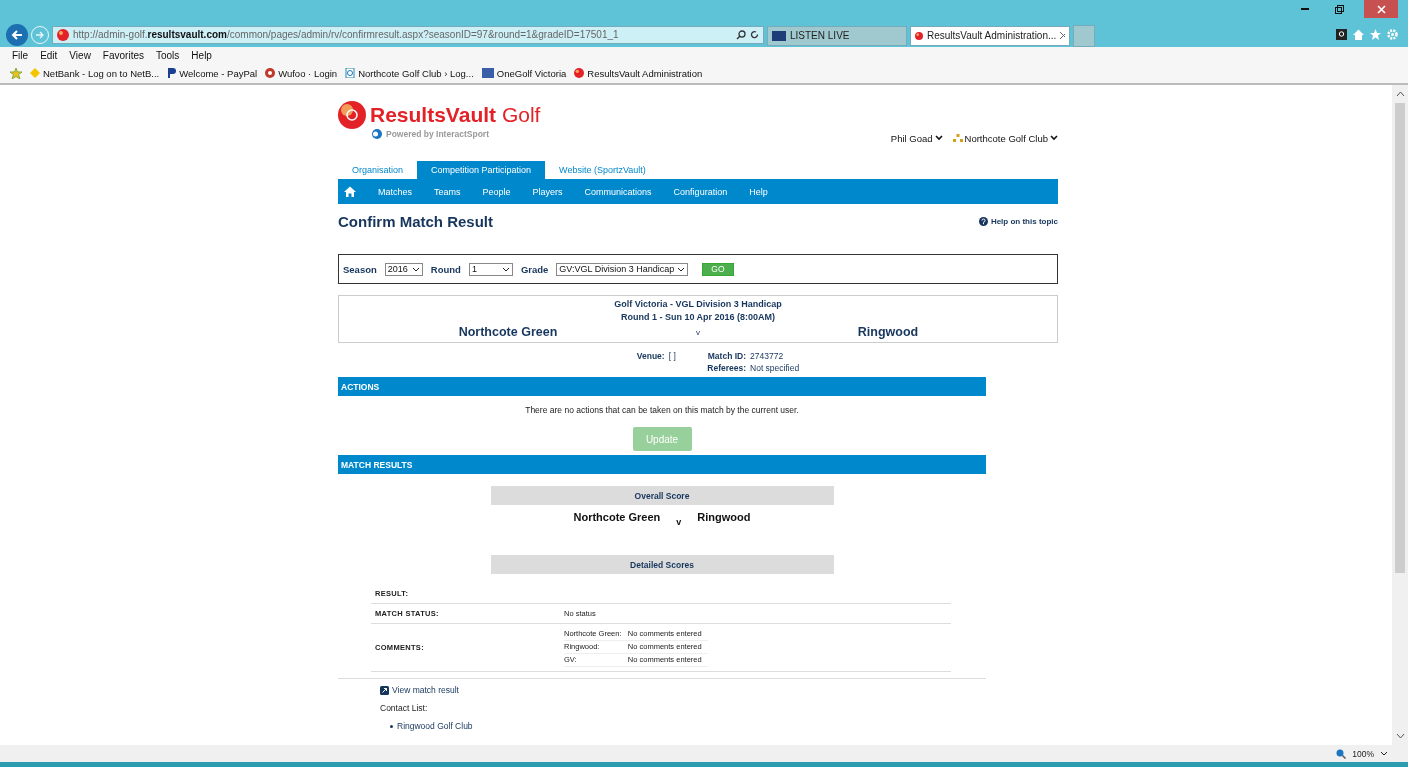  I want to click on home-icon, so click(350, 191).